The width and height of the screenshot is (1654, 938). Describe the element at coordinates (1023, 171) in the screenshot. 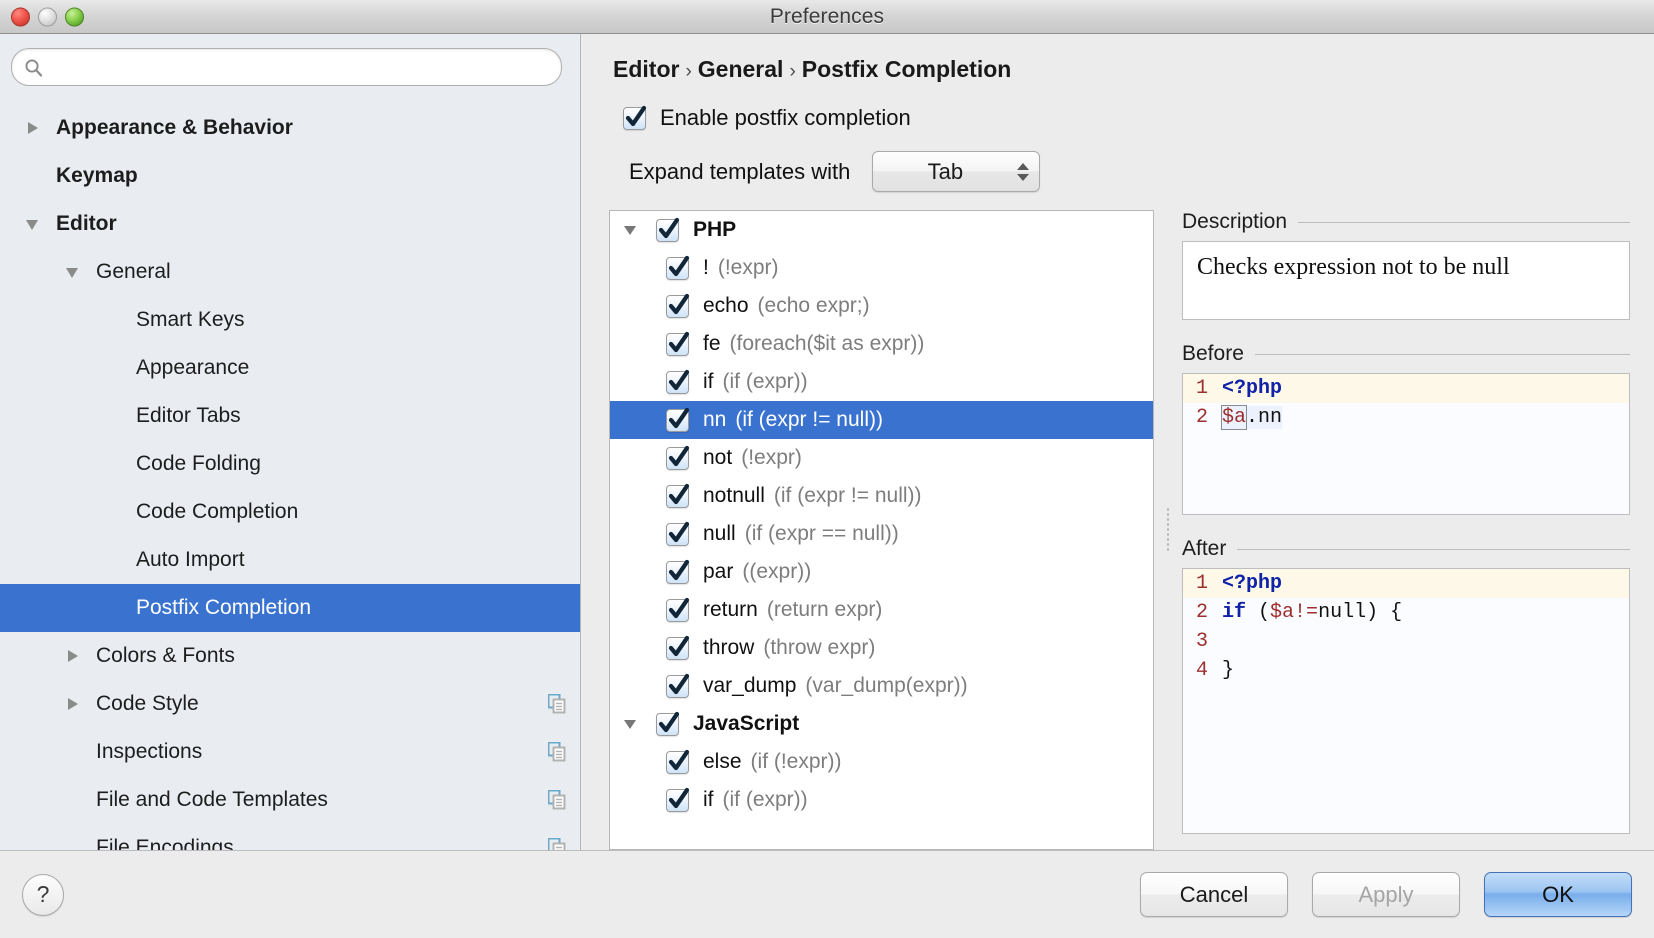

I see `stepper-arrows-icon` at that location.